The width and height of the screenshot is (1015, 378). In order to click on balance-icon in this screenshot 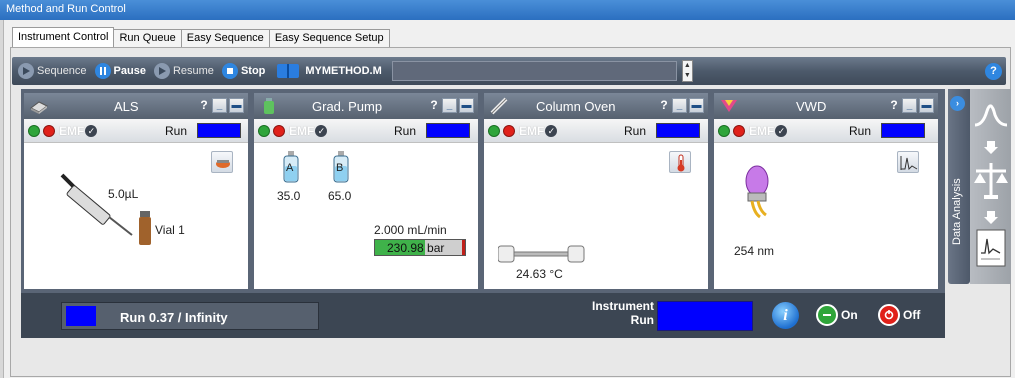, I will do `click(991, 181)`.